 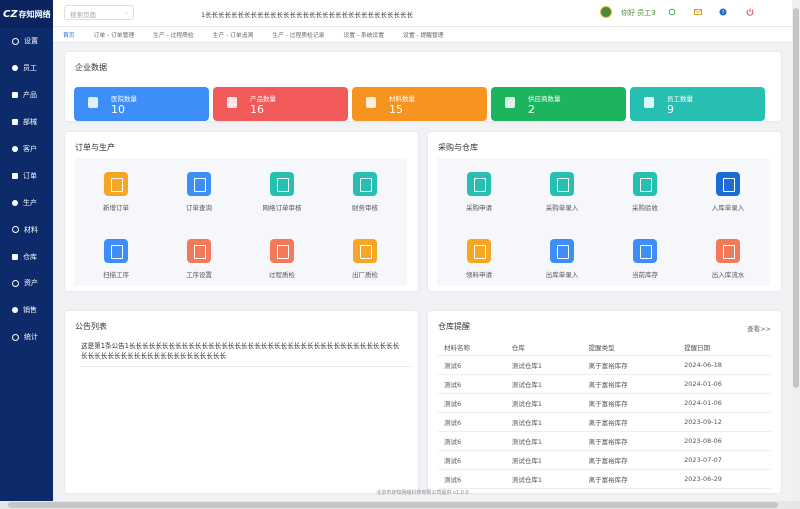 What do you see at coordinates (698, 12) in the screenshot?
I see `mail-icon` at bounding box center [698, 12].